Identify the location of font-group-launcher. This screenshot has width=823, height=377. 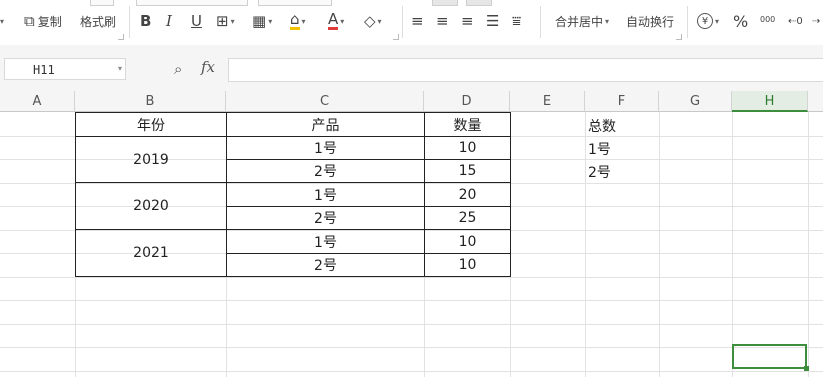
(396, 37).